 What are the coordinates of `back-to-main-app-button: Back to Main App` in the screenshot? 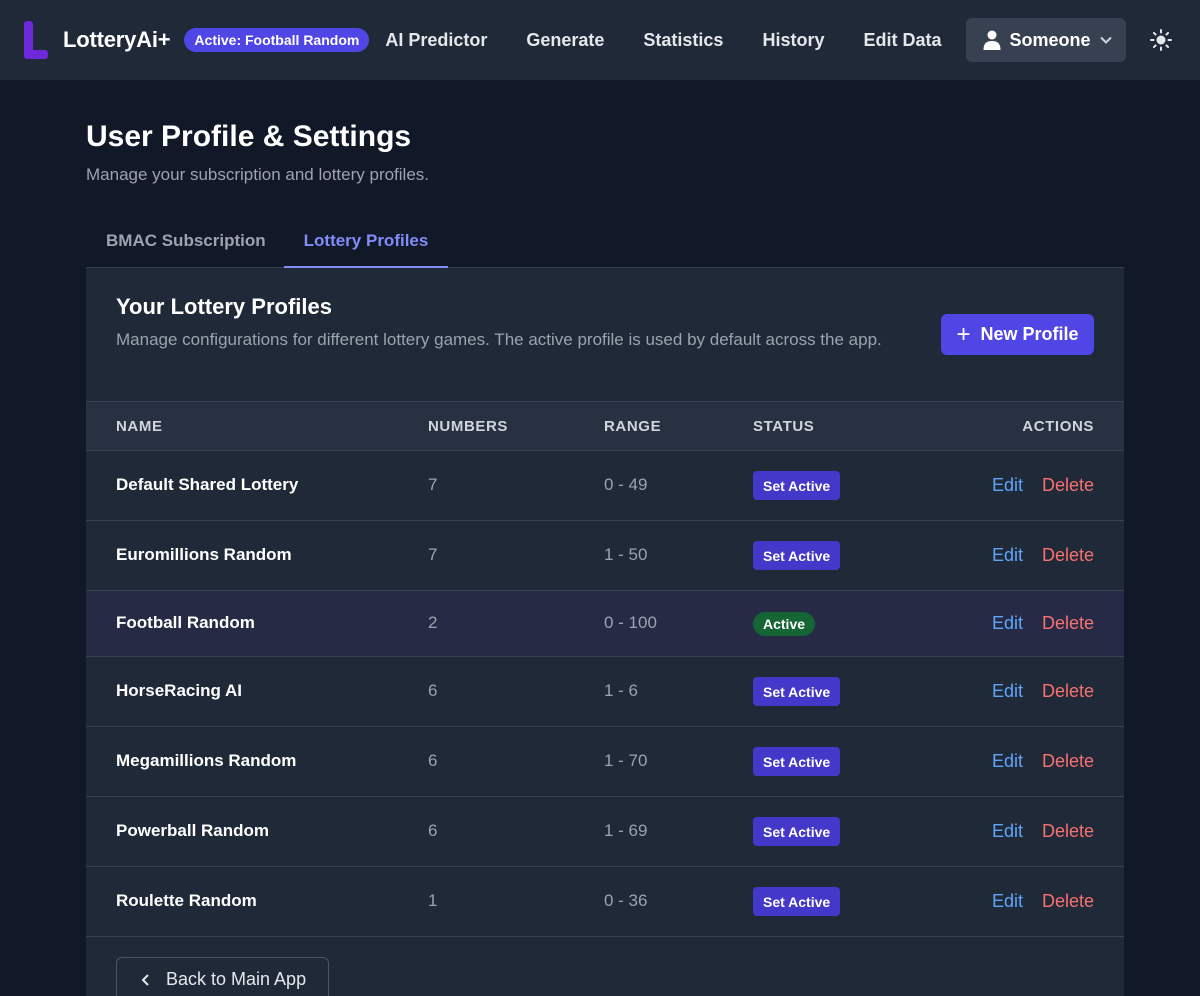 It's located at (222, 976).